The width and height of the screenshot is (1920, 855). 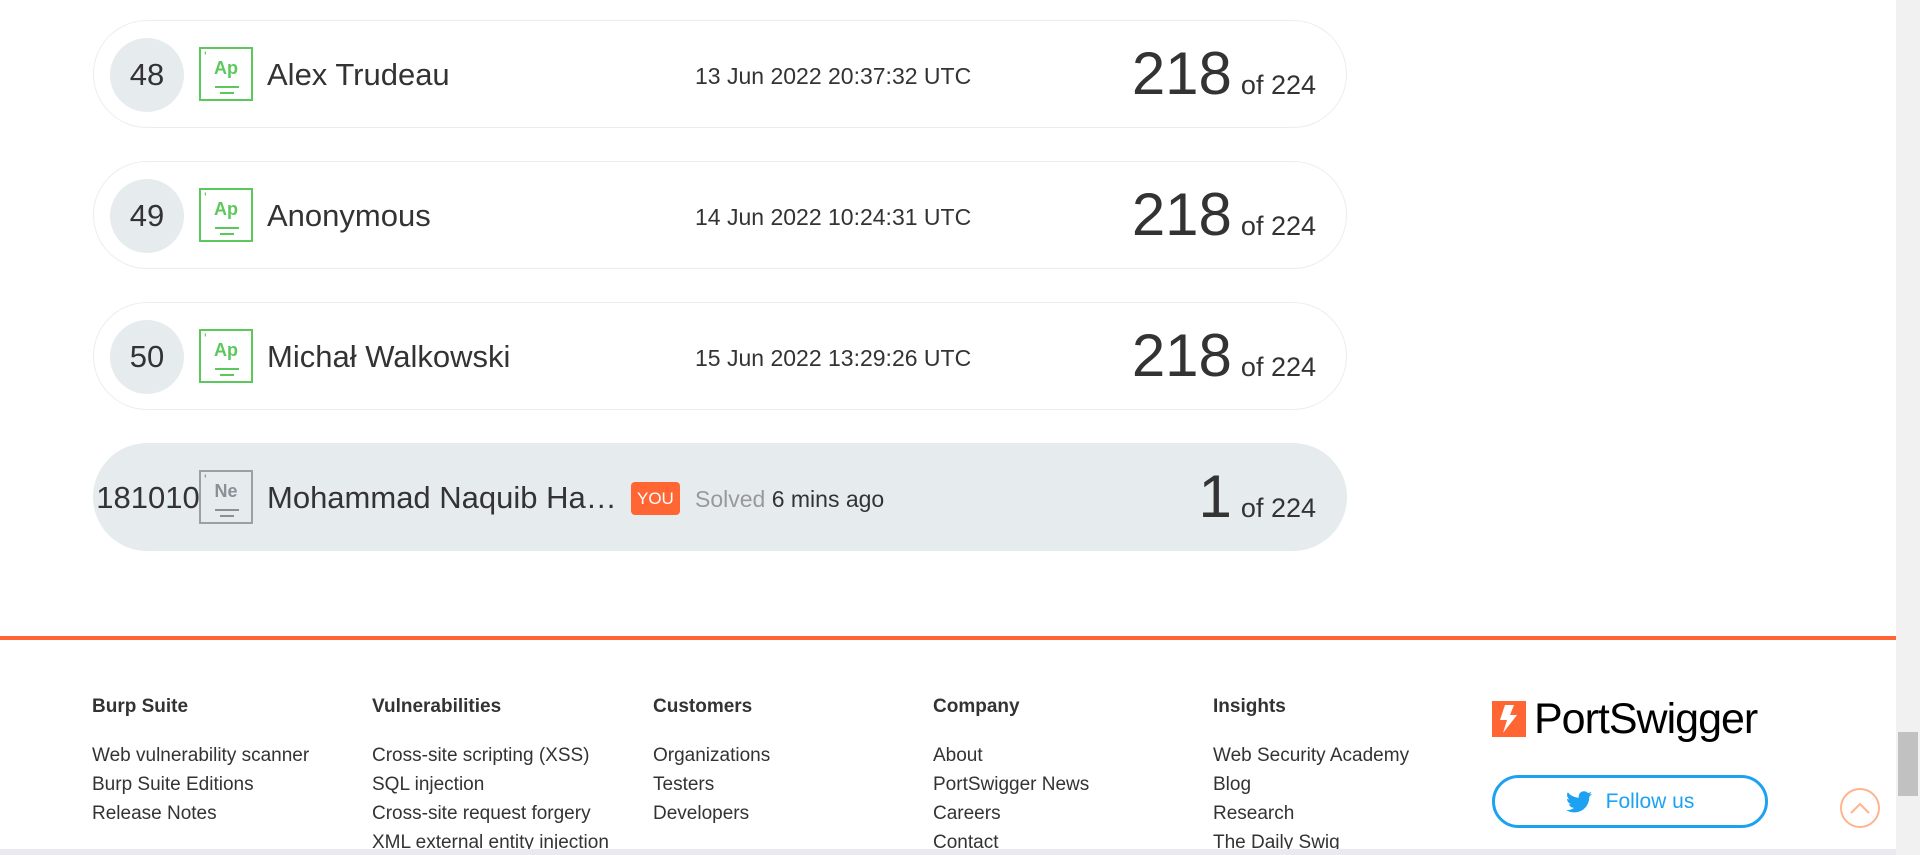 What do you see at coordinates (226, 491) in the screenshot?
I see `level-symbol: Ne` at bounding box center [226, 491].